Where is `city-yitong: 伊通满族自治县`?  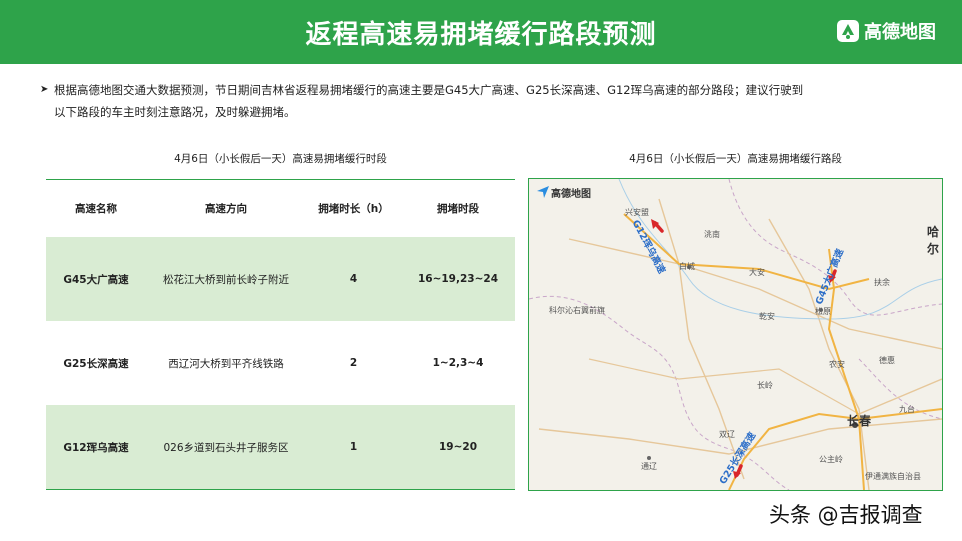 city-yitong: 伊通满族自治县 is located at coordinates (893, 476).